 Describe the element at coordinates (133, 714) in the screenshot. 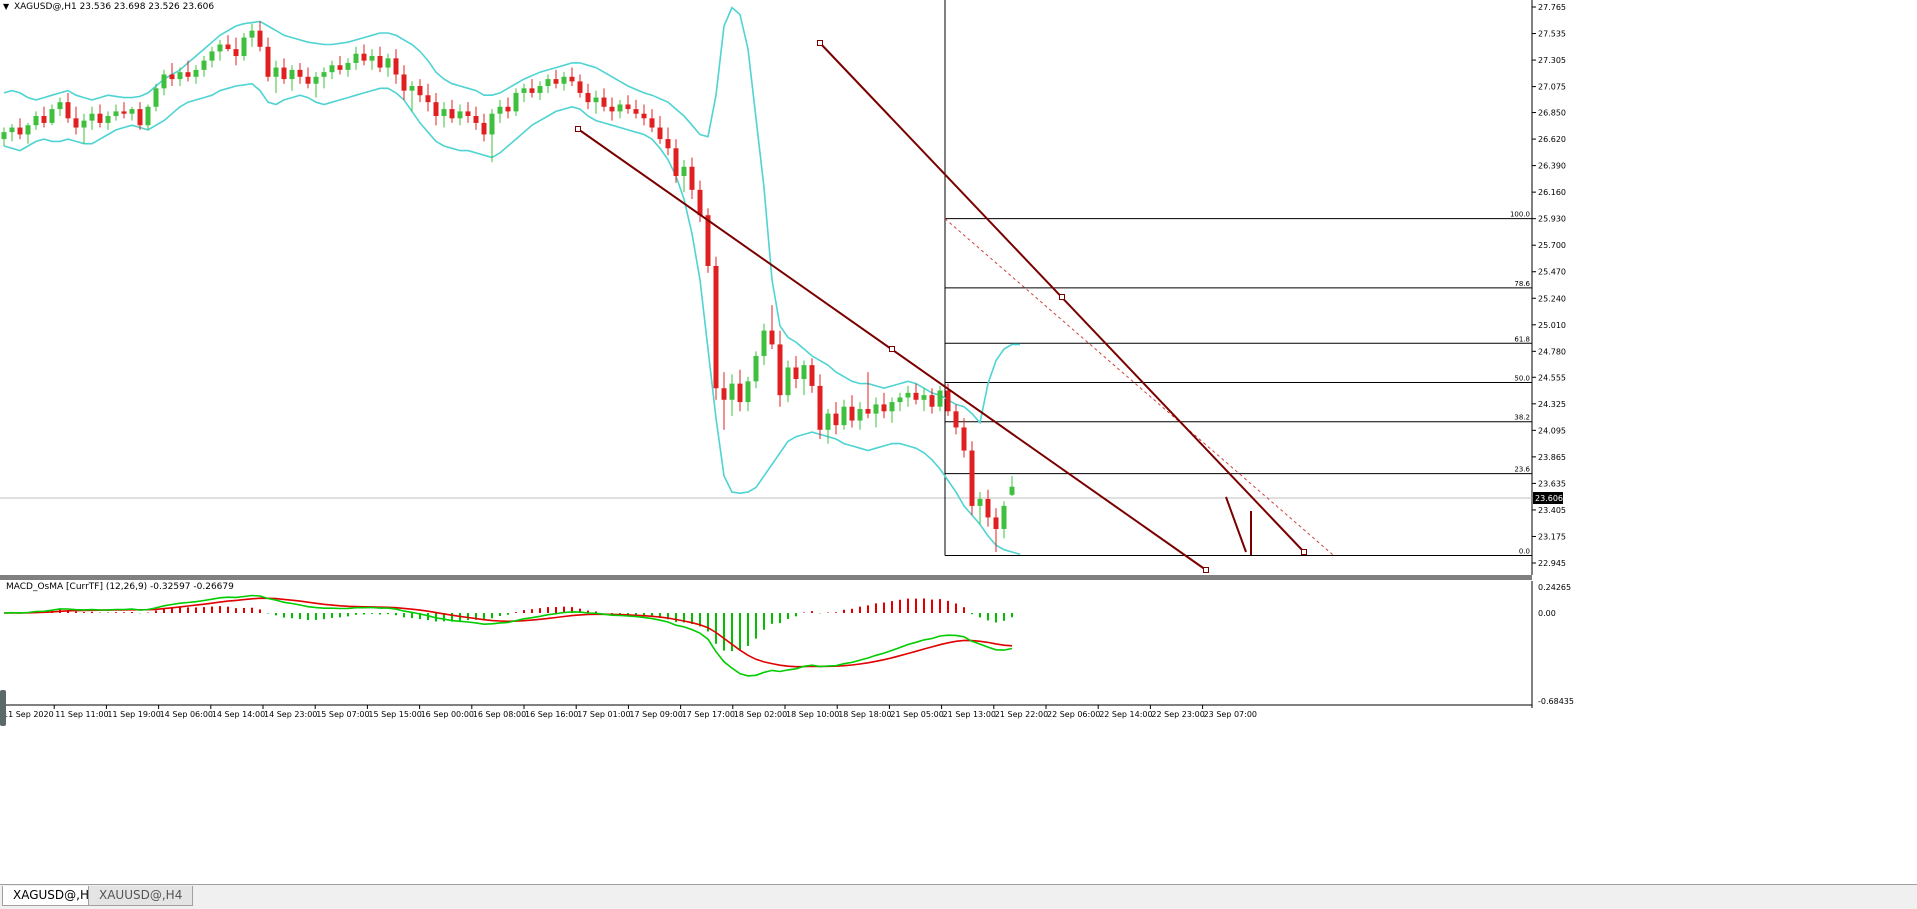

I see `x-tick-label: 11 Sep 19:00` at that location.